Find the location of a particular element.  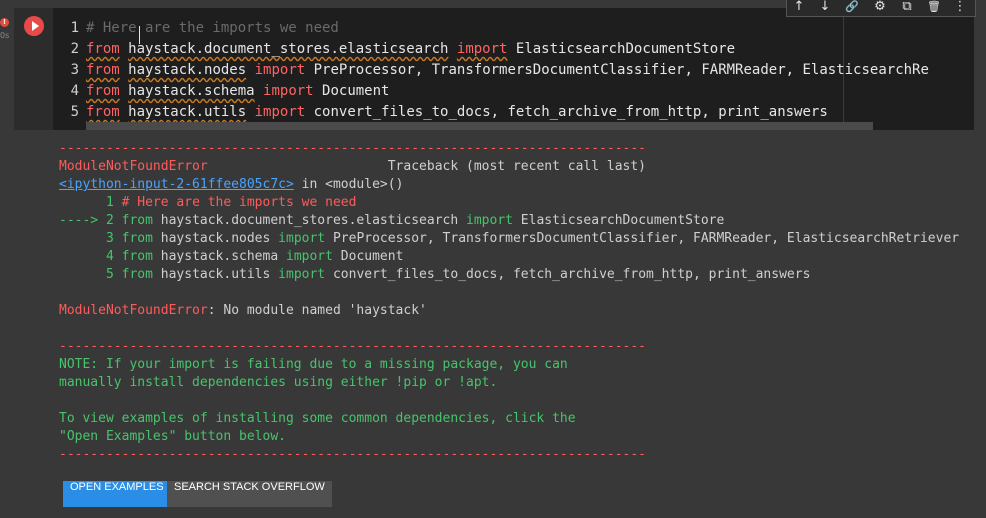

code-token: haystack.nodes is located at coordinates (187, 70).